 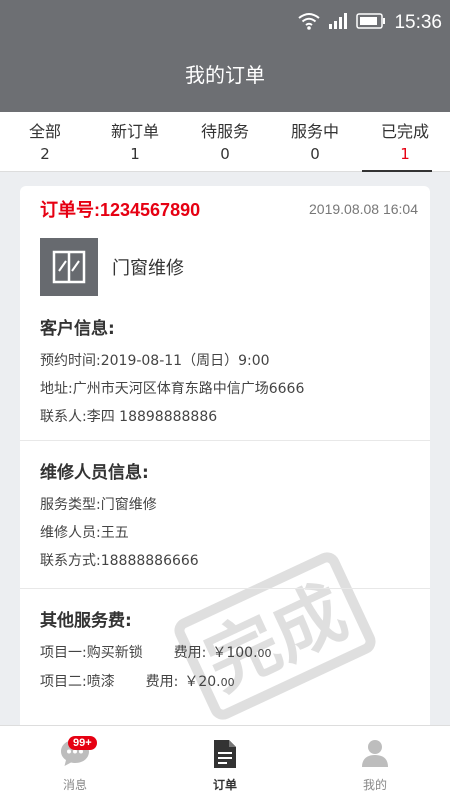 I want to click on fee-item-name: 项目二:喷漆, so click(x=77, y=682).